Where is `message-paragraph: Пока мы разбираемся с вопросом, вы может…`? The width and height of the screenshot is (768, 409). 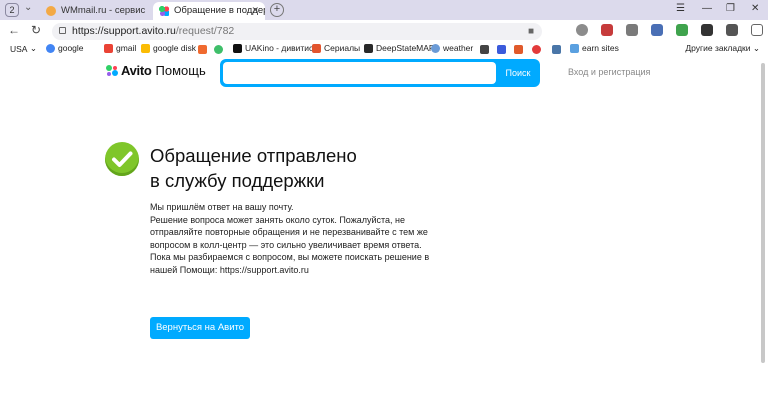
message-paragraph: Пока мы разбираемся с вопросом, вы может… is located at coordinates (290, 263).